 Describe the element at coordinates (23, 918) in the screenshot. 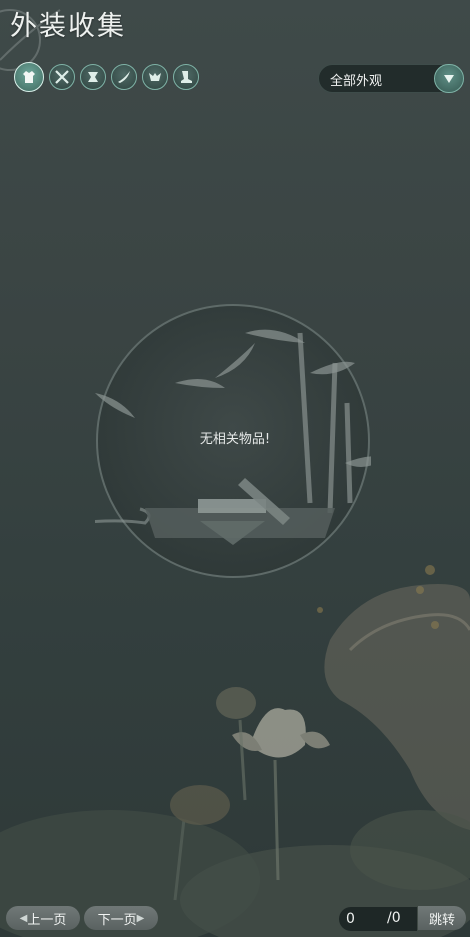

I see `chevron-left-icon: ◀` at that location.